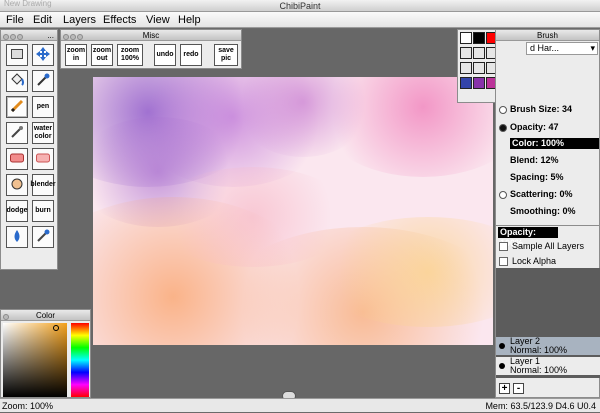  I want to click on sample-all-layers-row: Sample All Layers, so click(541, 246).